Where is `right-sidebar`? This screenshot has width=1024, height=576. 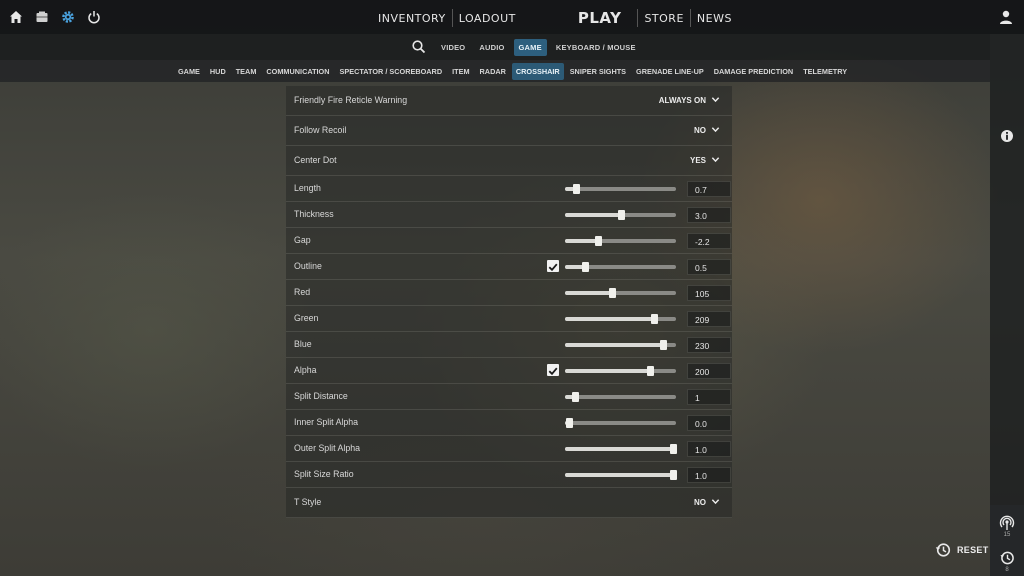
right-sidebar is located at coordinates (1007, 305).